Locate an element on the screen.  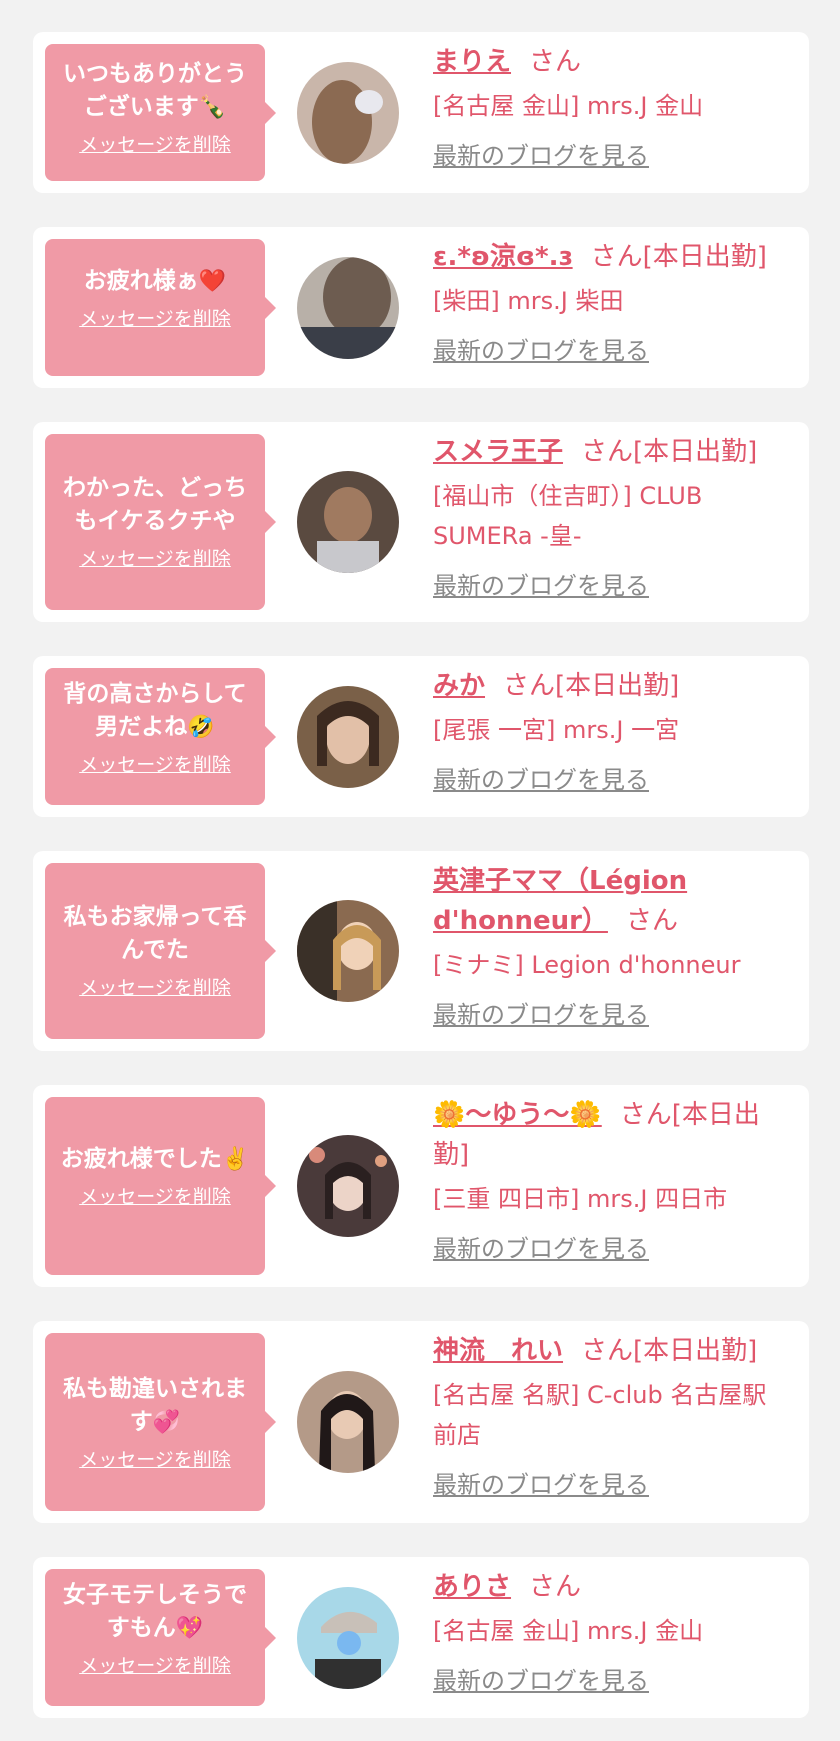
cast-name-link: ありさ is located at coordinates (472, 1587).